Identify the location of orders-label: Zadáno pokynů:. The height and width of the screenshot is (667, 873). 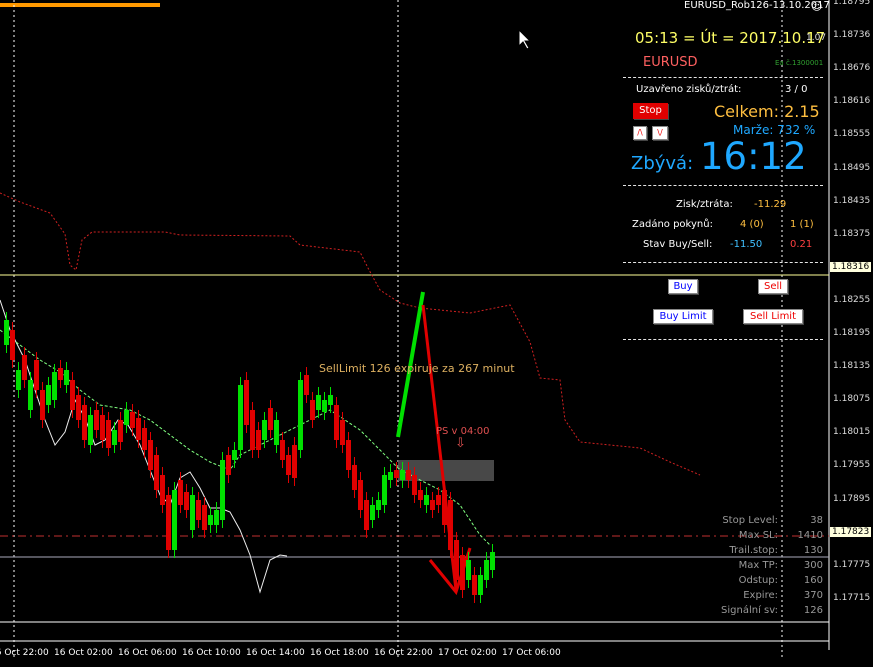
(672, 224).